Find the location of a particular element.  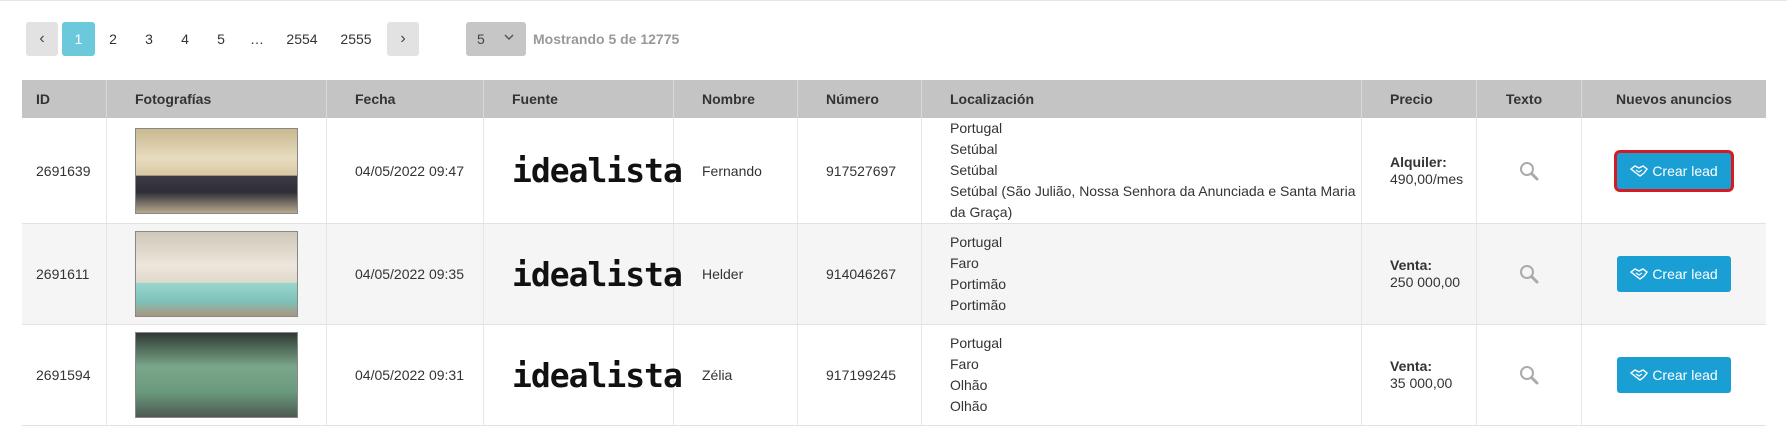

row-nombre: Helder is located at coordinates (736, 274).